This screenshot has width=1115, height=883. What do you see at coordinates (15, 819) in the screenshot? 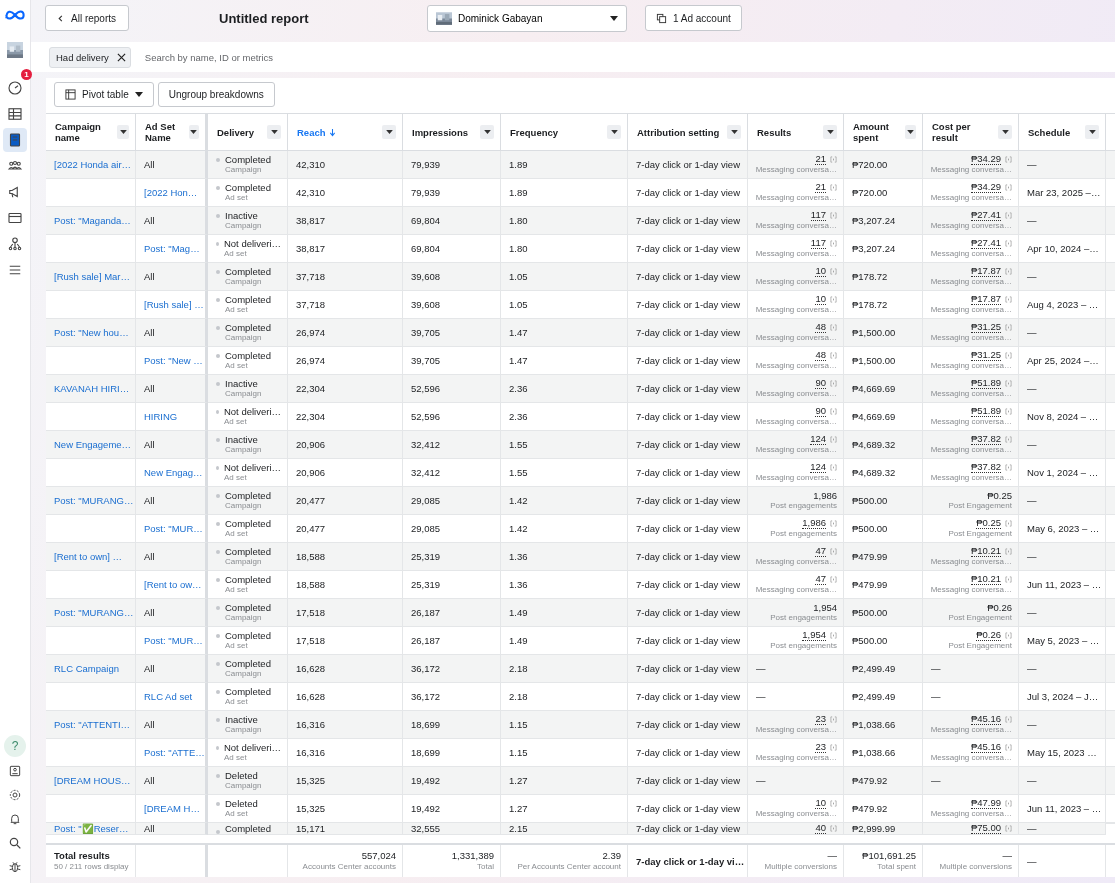
I see `bell-icon` at bounding box center [15, 819].